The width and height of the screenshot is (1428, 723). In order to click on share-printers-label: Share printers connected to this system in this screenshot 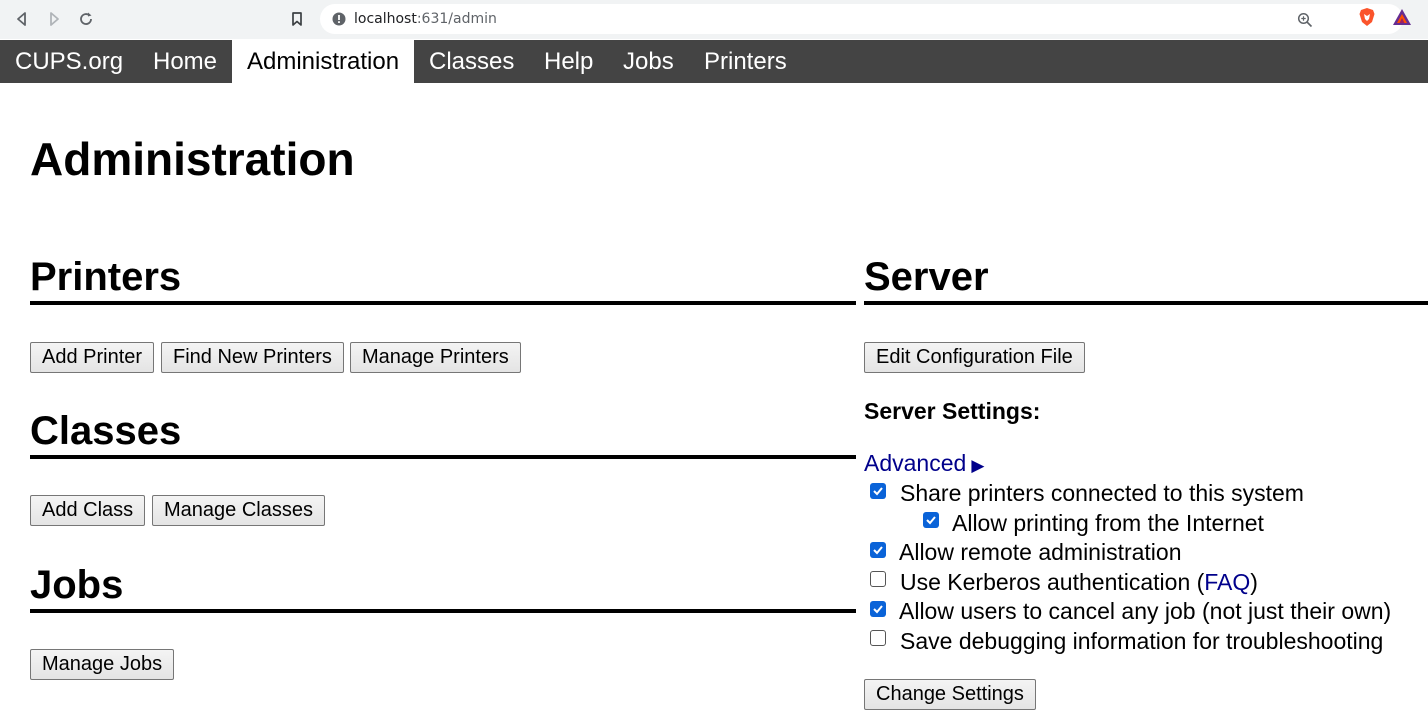, I will do `click(1102, 493)`.